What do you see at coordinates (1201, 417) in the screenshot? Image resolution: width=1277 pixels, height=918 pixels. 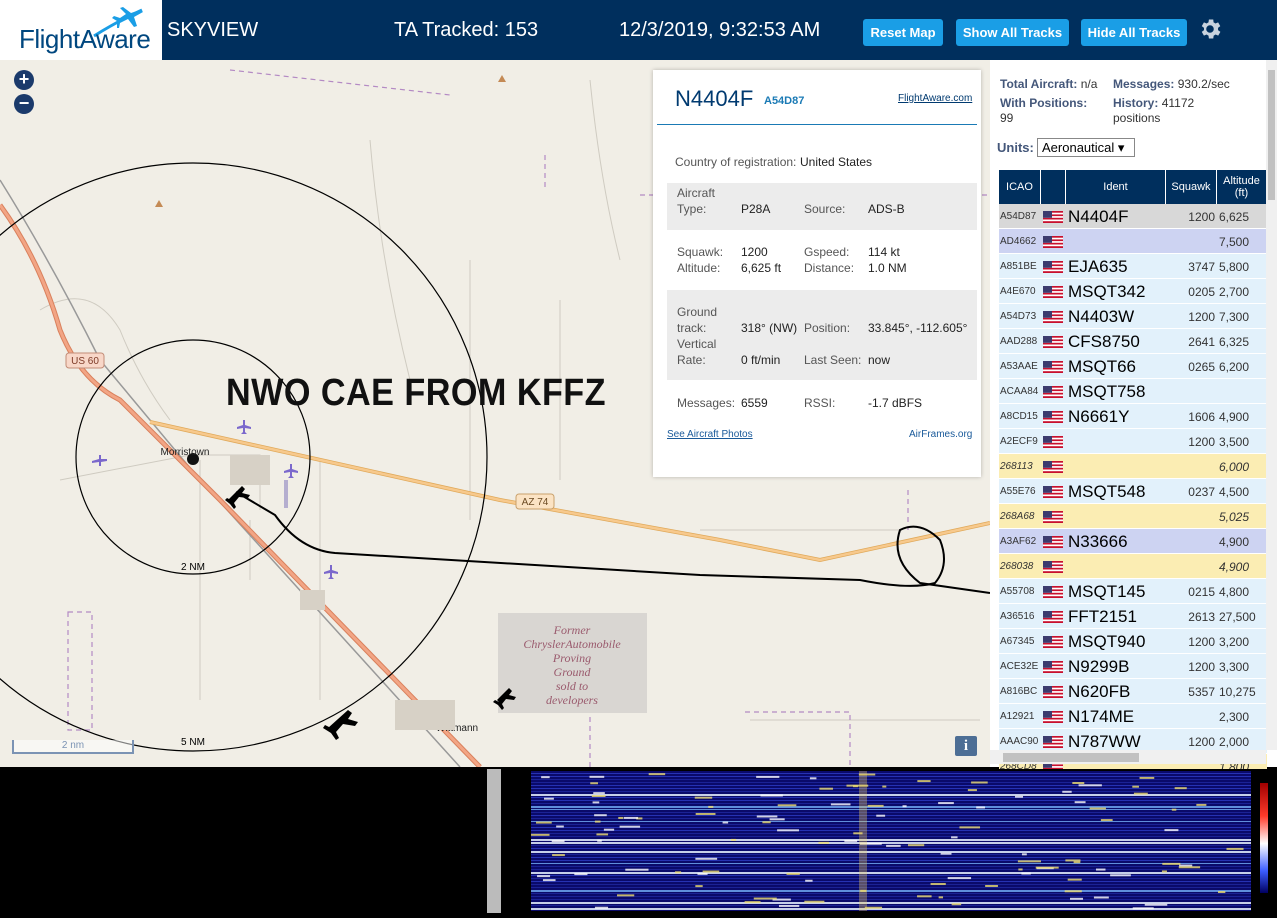 I see `cell-squawk: 1606` at bounding box center [1201, 417].